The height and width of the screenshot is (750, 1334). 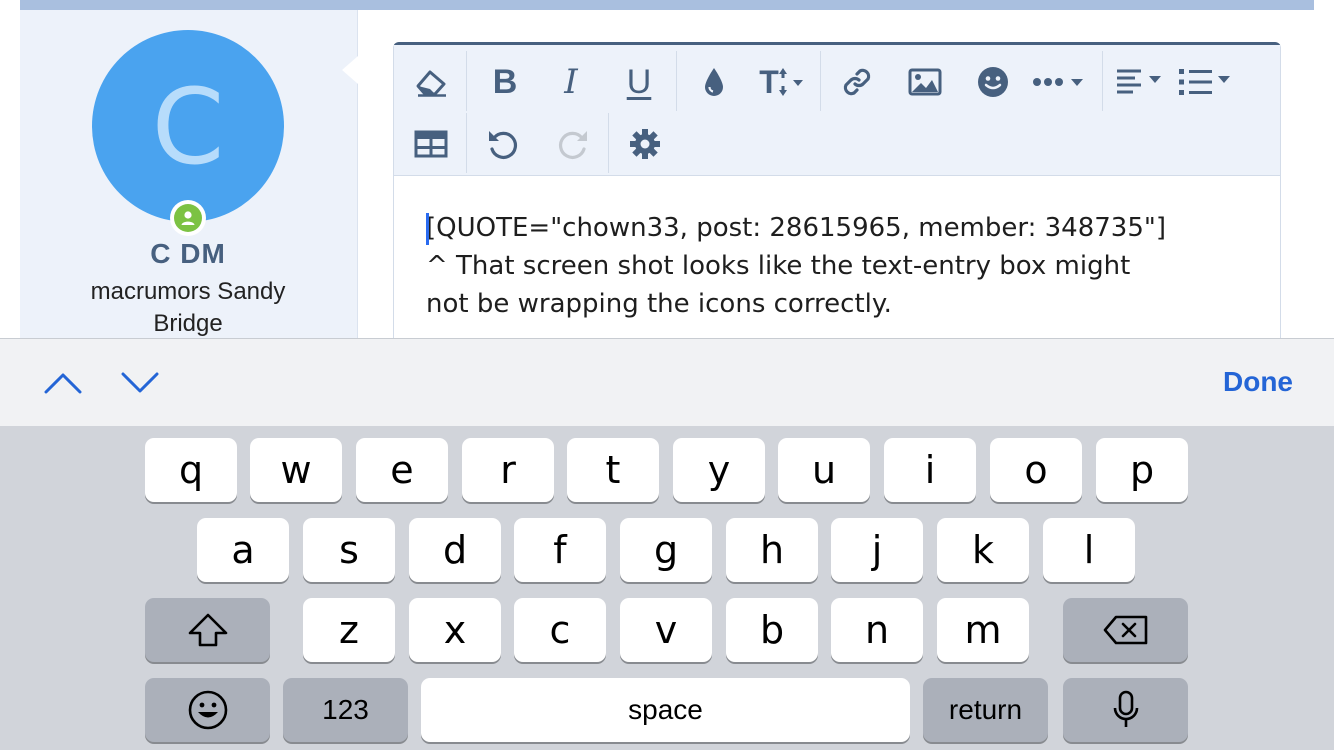 I want to click on user-panel: C C DM macrumors Sandy Bridge, so click(x=189, y=174).